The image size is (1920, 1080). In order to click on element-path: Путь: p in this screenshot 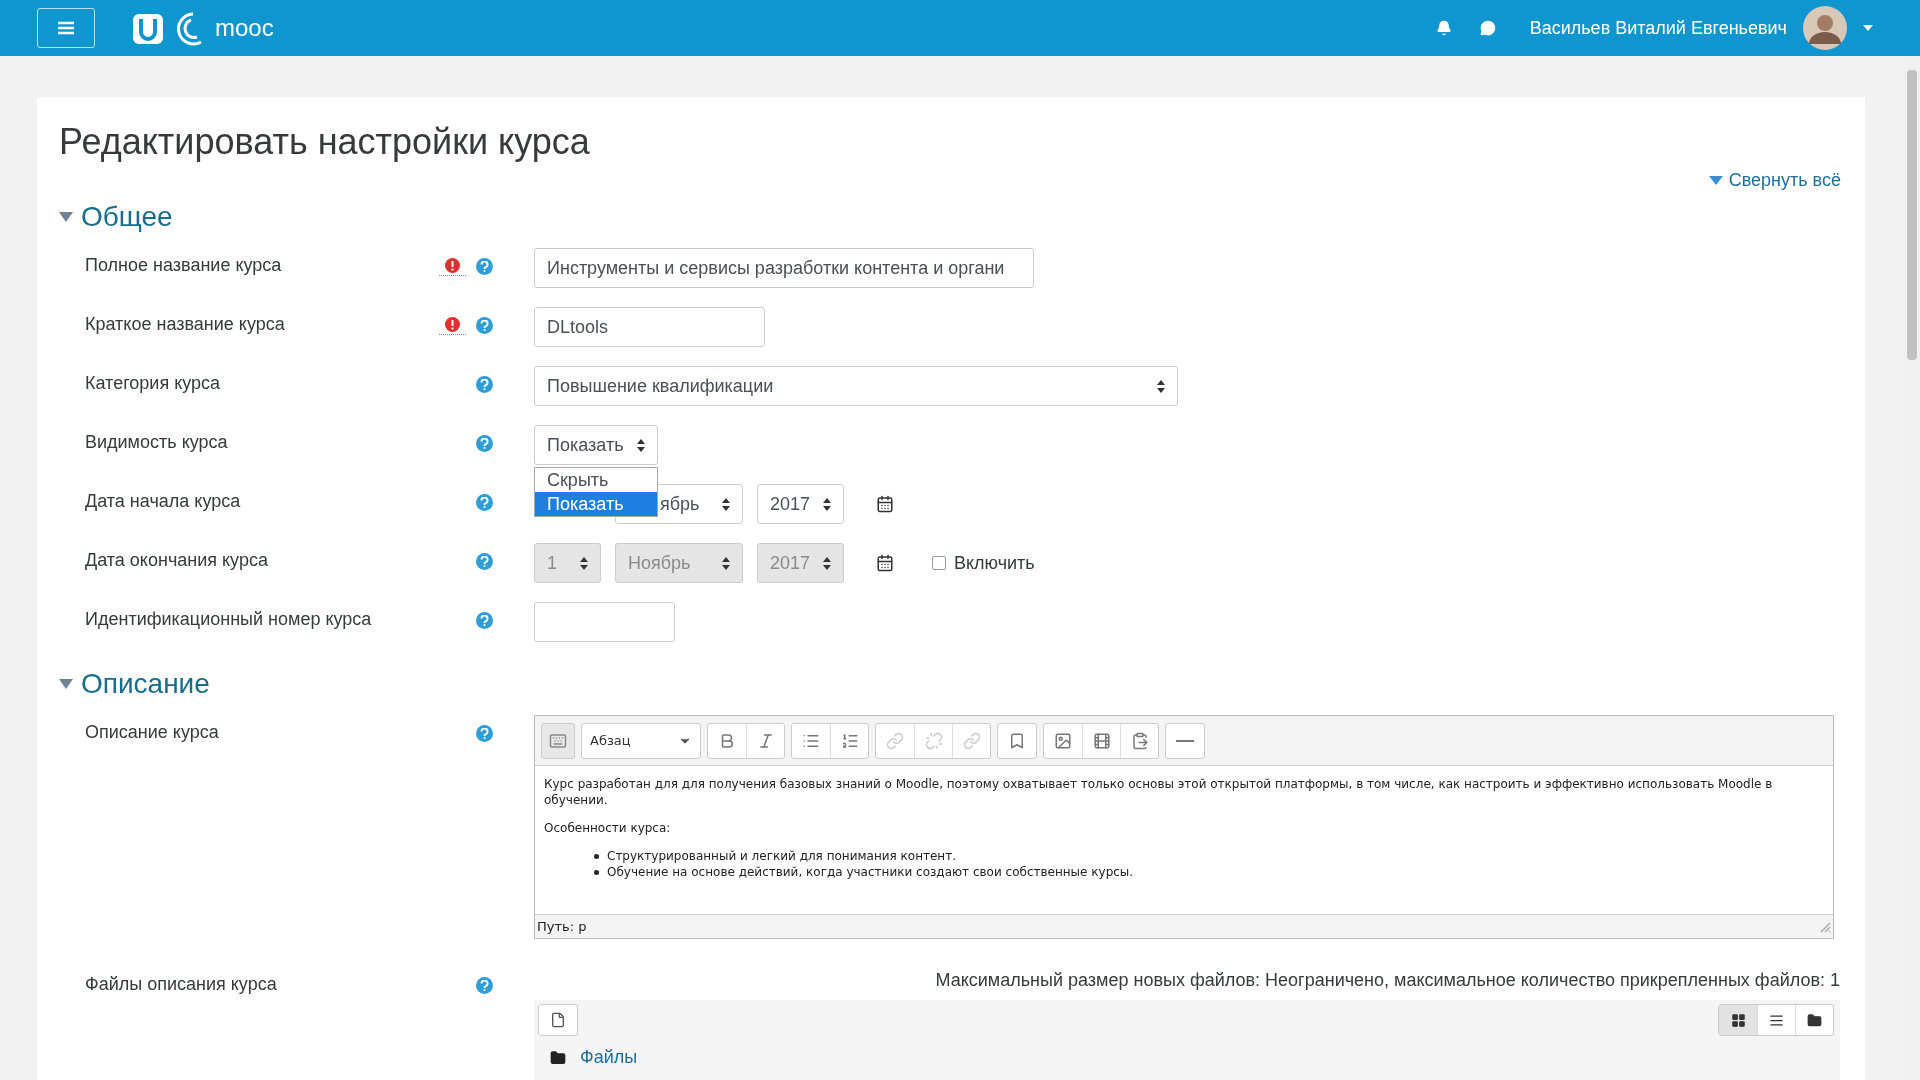, I will do `click(562, 926)`.